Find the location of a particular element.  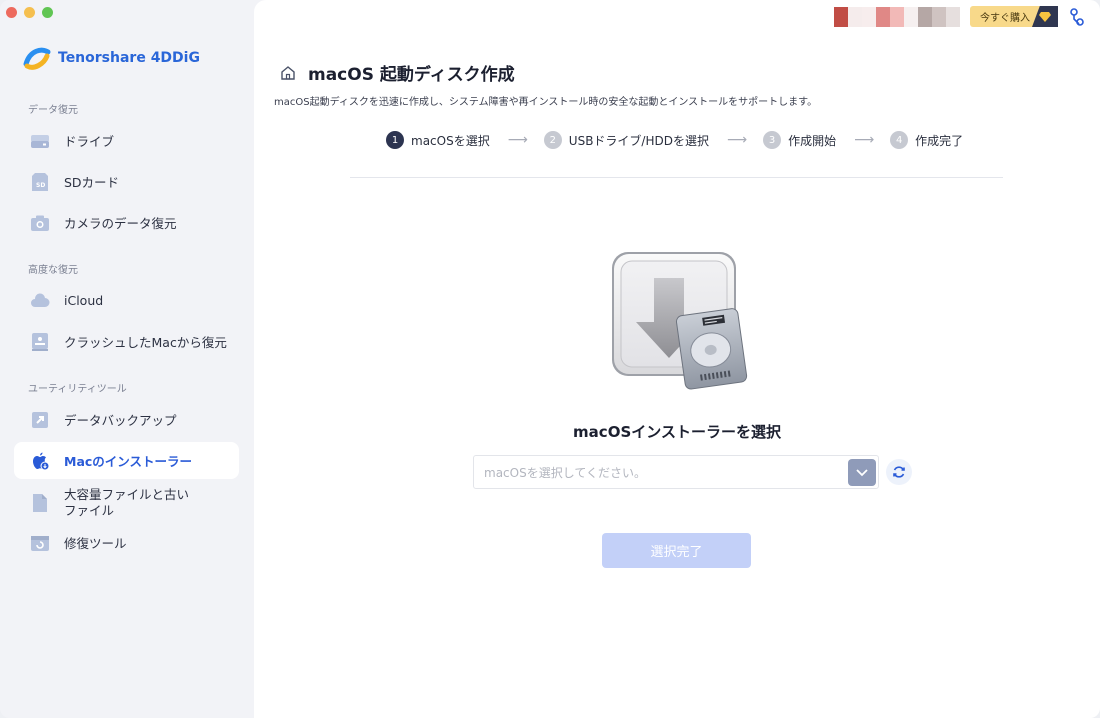

drive-icon is located at coordinates (40, 141).